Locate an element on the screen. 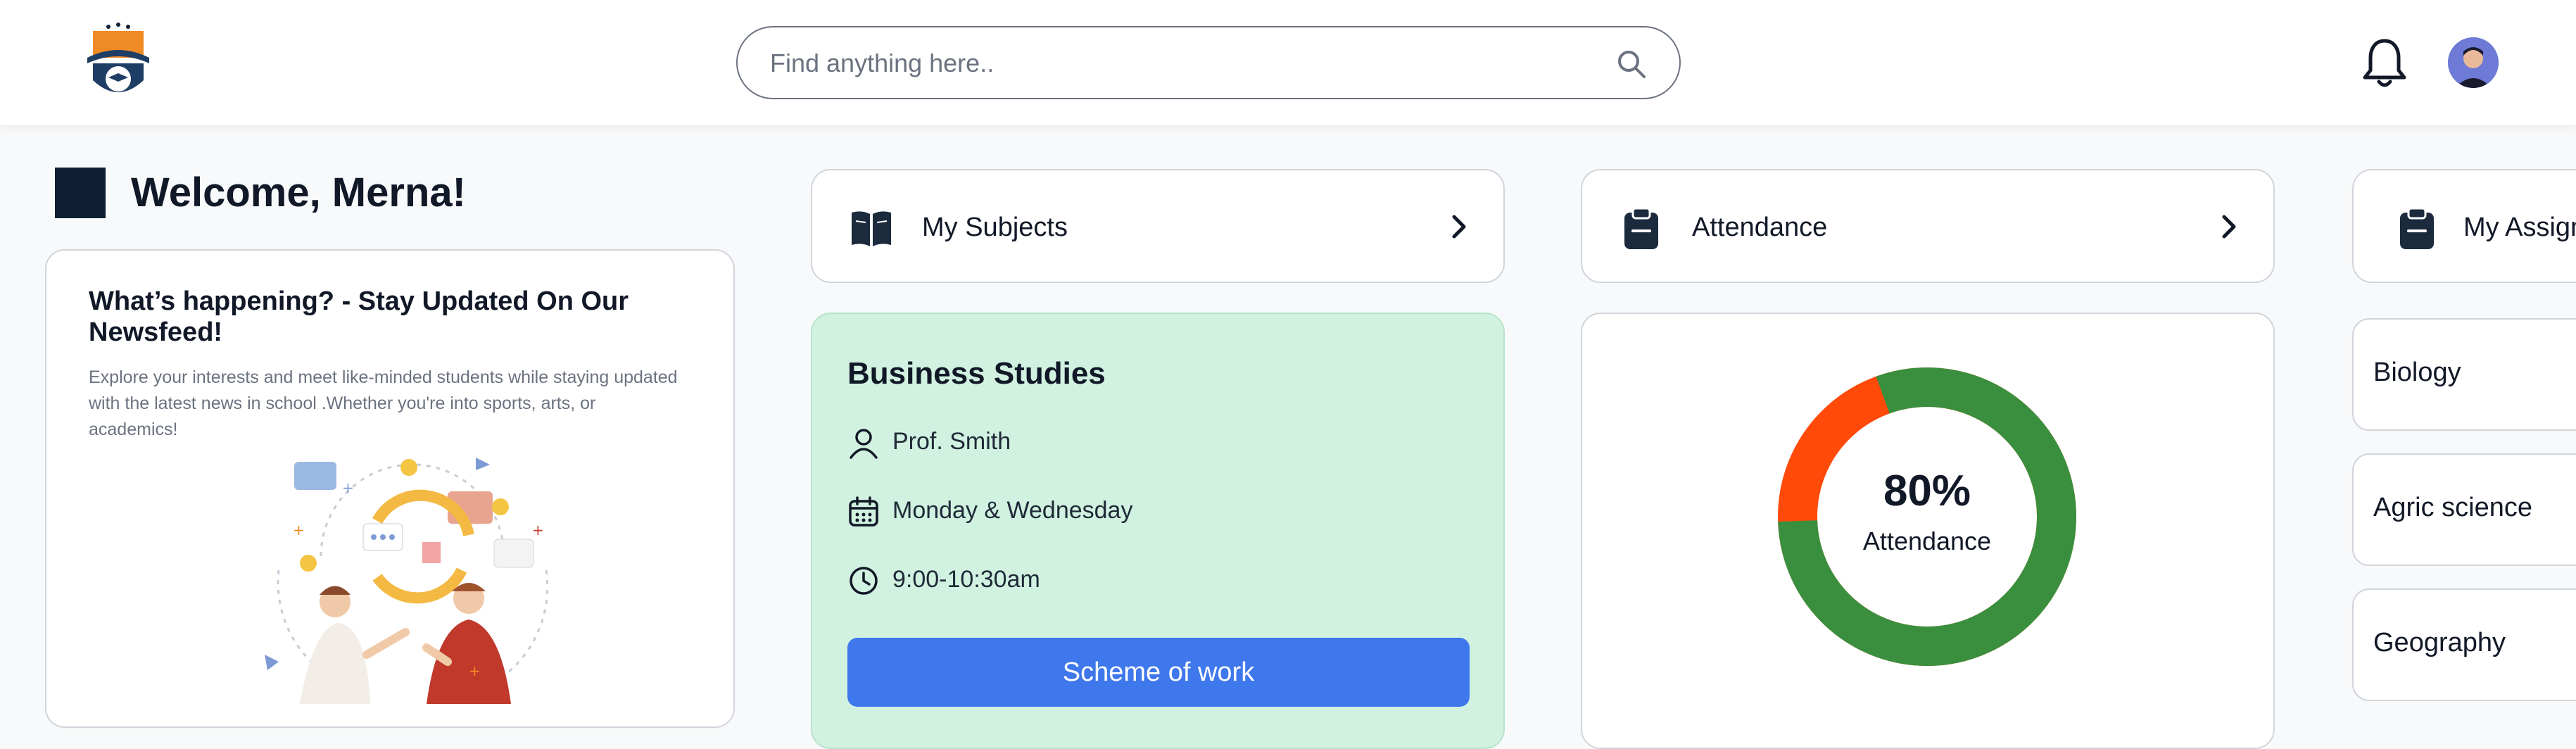 This screenshot has width=2576, height=749. attendance-nav-label: Attendance is located at coordinates (1760, 227).